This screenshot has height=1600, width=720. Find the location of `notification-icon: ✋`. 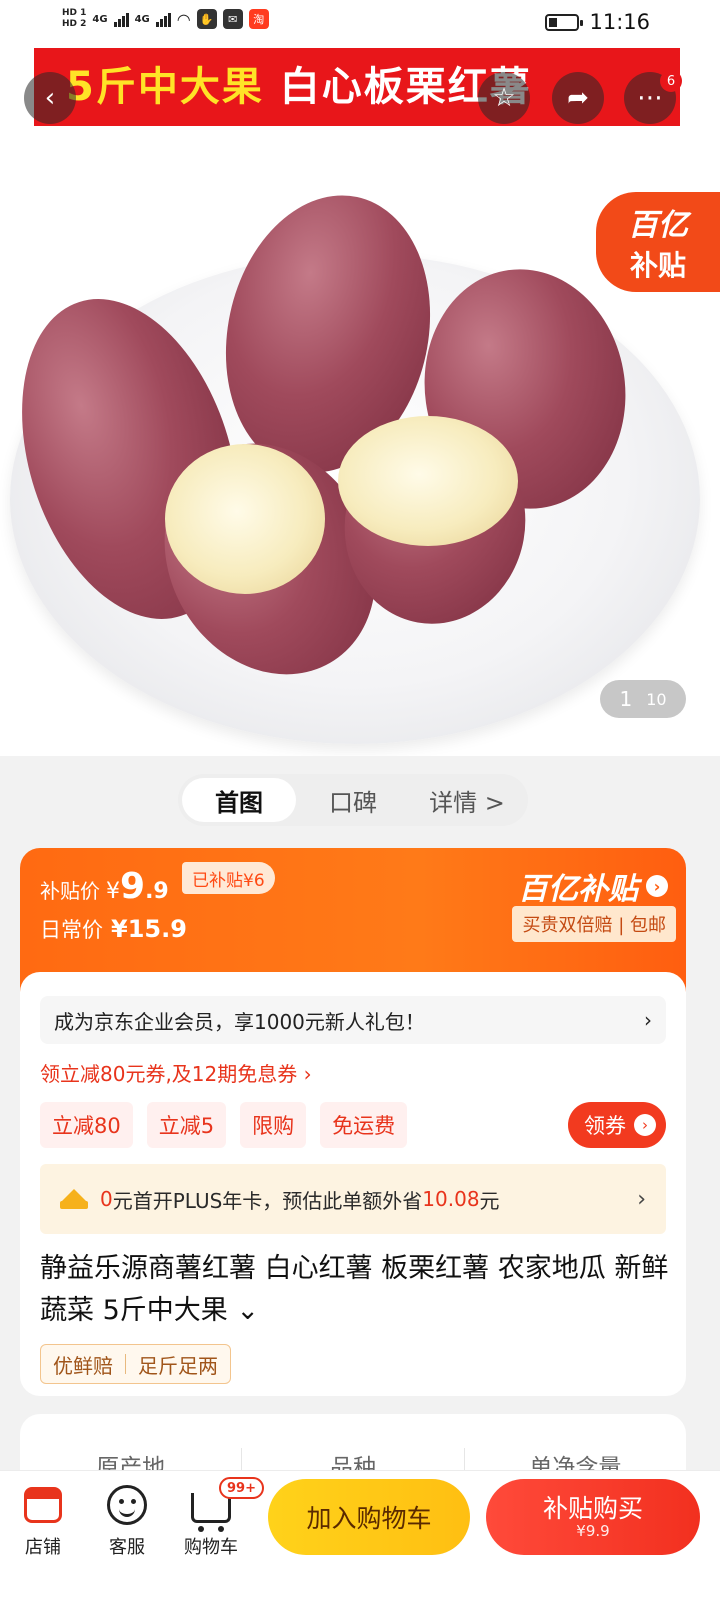

notification-icon: ✋ is located at coordinates (206, 19).